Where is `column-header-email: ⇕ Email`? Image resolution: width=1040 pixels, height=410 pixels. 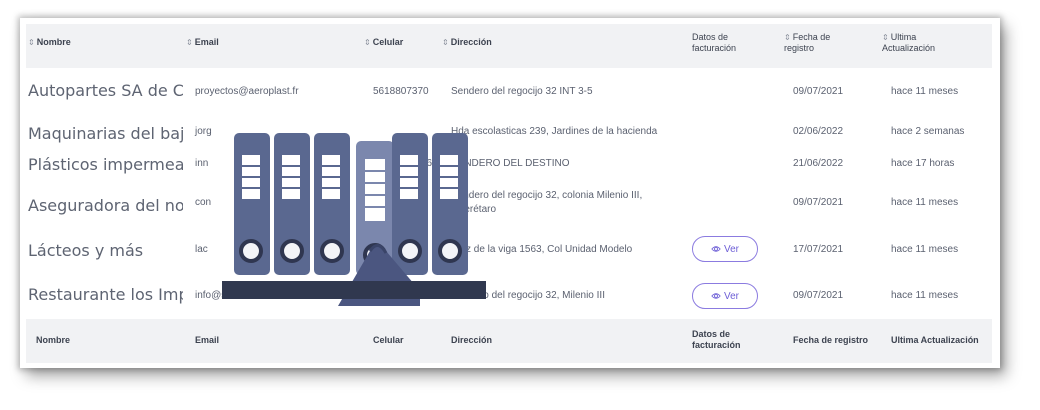 column-header-email: ⇕ Email is located at coordinates (202, 42).